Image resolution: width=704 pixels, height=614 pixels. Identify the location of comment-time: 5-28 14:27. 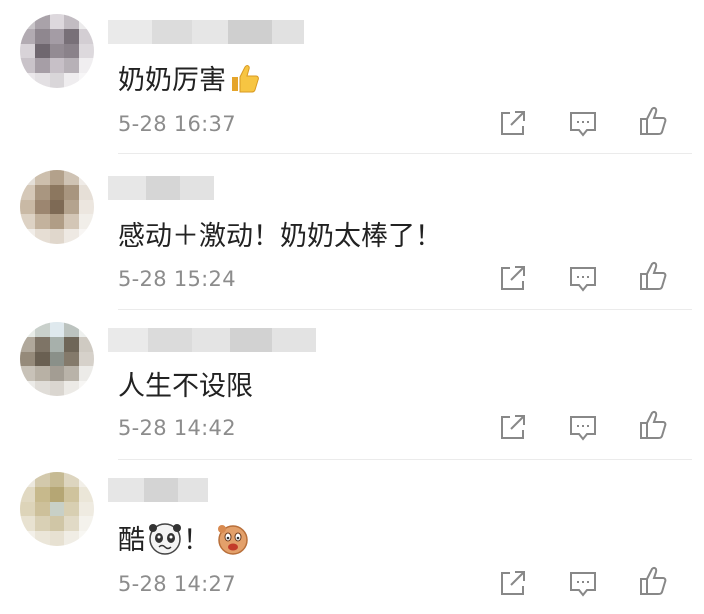
(177, 584).